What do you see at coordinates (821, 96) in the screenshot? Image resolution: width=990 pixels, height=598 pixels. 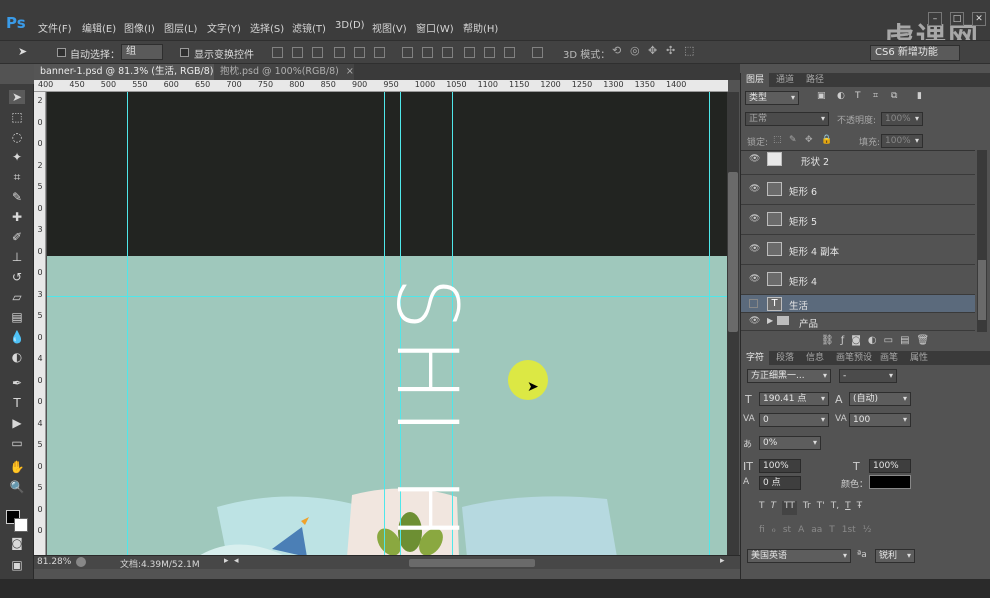 I see `filter-pixel-icon: ▣` at bounding box center [821, 96].